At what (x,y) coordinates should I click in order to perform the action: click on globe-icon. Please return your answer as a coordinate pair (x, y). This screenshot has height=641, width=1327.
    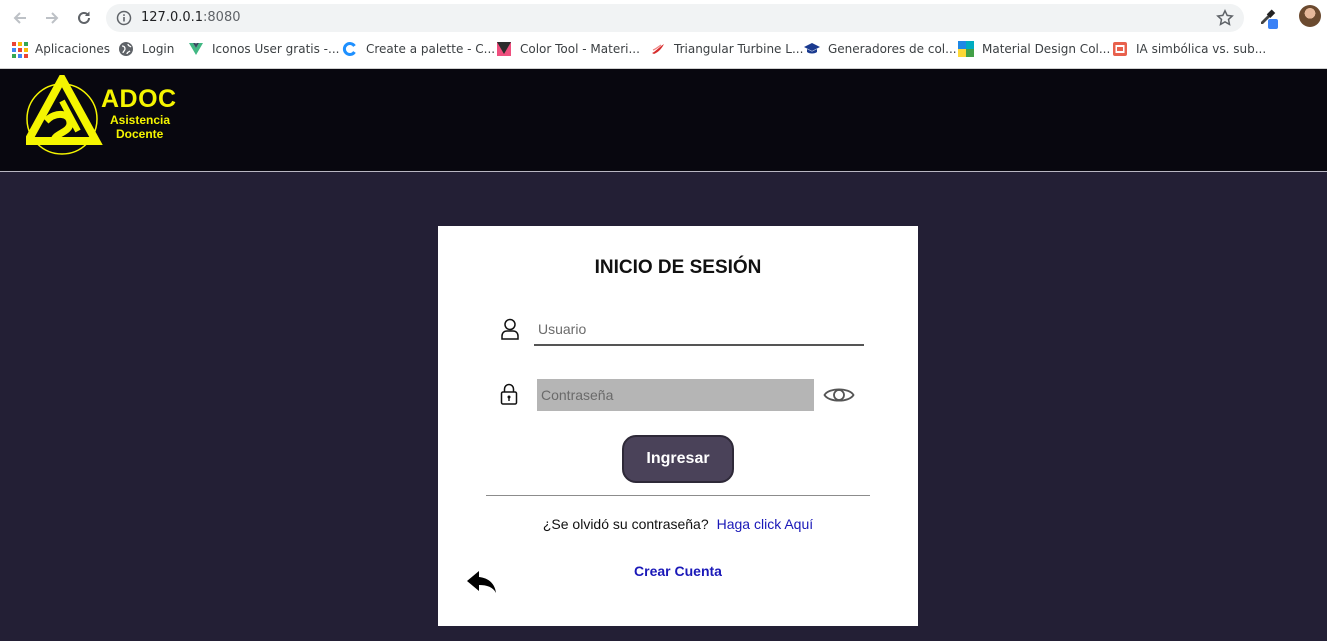
    Looking at the image, I should click on (126, 49).